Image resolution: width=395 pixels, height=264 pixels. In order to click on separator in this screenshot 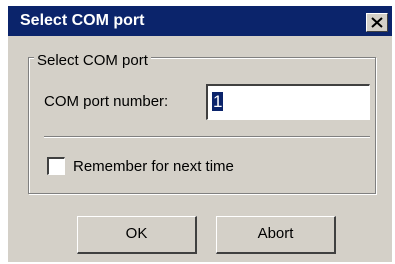, I will do `click(207, 137)`.